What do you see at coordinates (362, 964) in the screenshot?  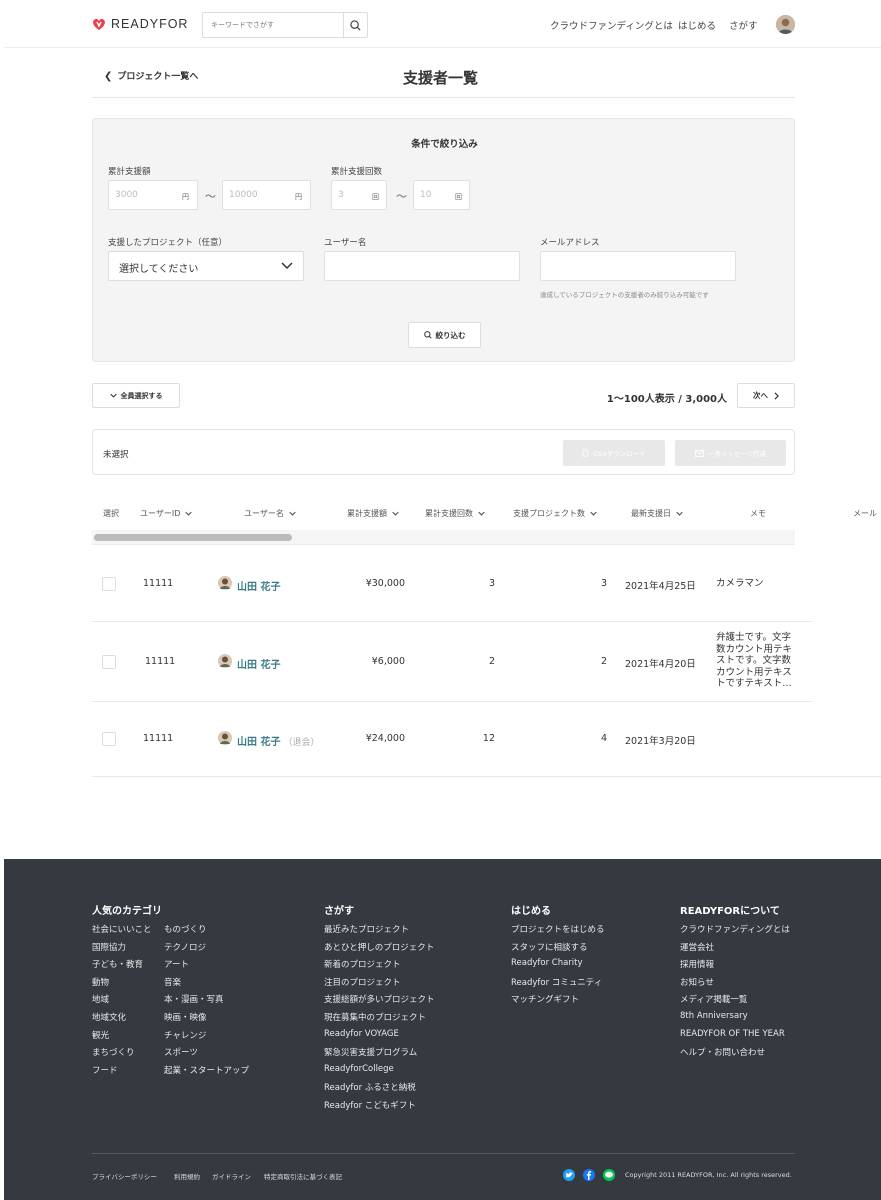 I see `footer-search-link: 新着のプロジェクト` at bounding box center [362, 964].